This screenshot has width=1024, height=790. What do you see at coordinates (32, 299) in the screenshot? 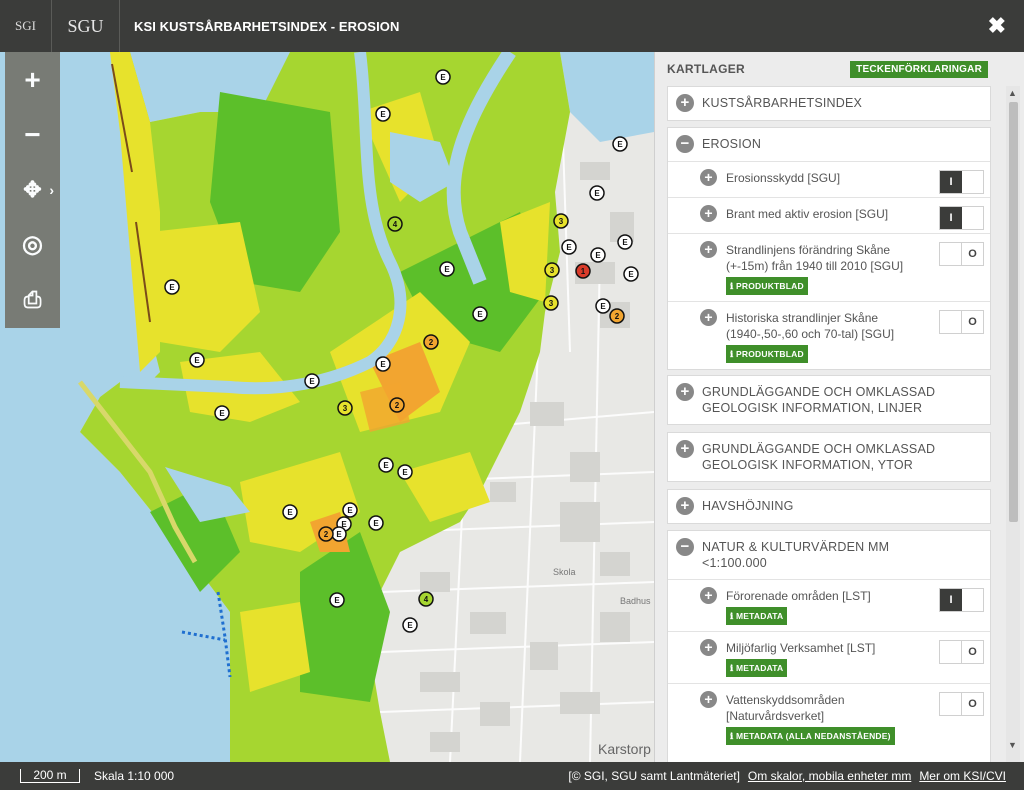
I see `print-button: ⎙` at bounding box center [32, 299].